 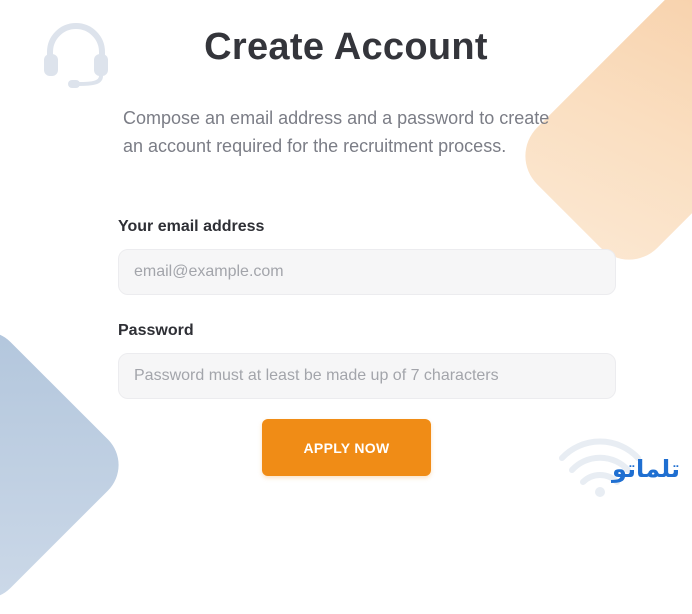 What do you see at coordinates (367, 376) in the screenshot?
I see `password-field` at bounding box center [367, 376].